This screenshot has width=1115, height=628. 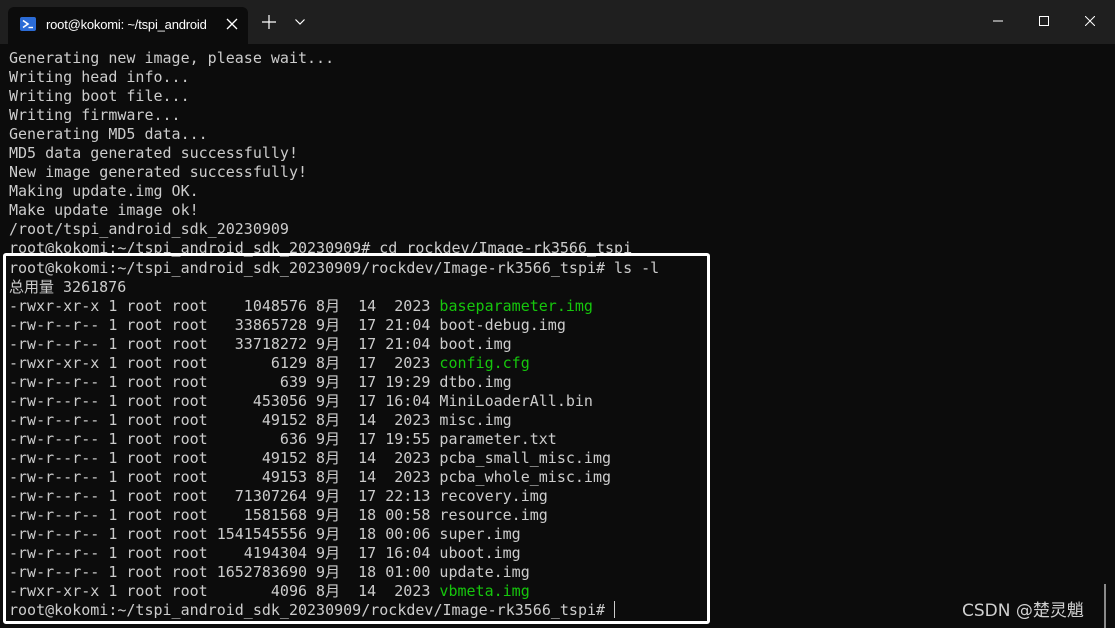 What do you see at coordinates (232, 24) in the screenshot?
I see `tab-close-icon` at bounding box center [232, 24].